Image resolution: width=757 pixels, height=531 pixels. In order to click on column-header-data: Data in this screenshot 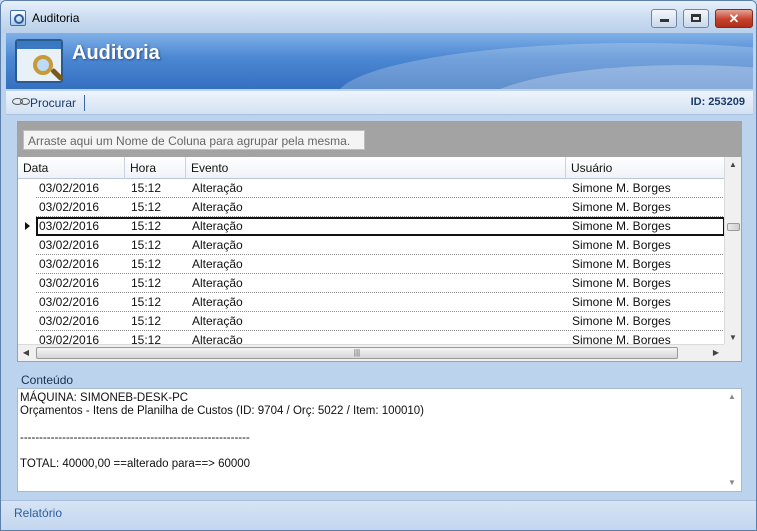, I will do `click(71, 168)`.